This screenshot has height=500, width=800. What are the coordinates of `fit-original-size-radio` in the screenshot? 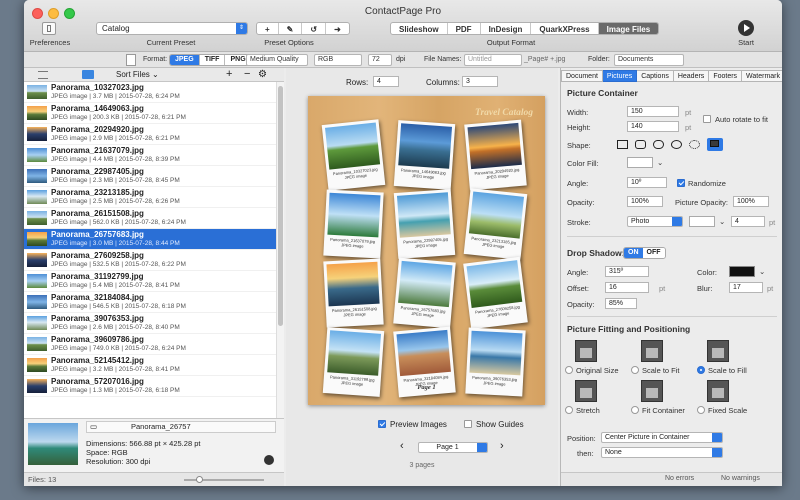 It's located at (569, 370).